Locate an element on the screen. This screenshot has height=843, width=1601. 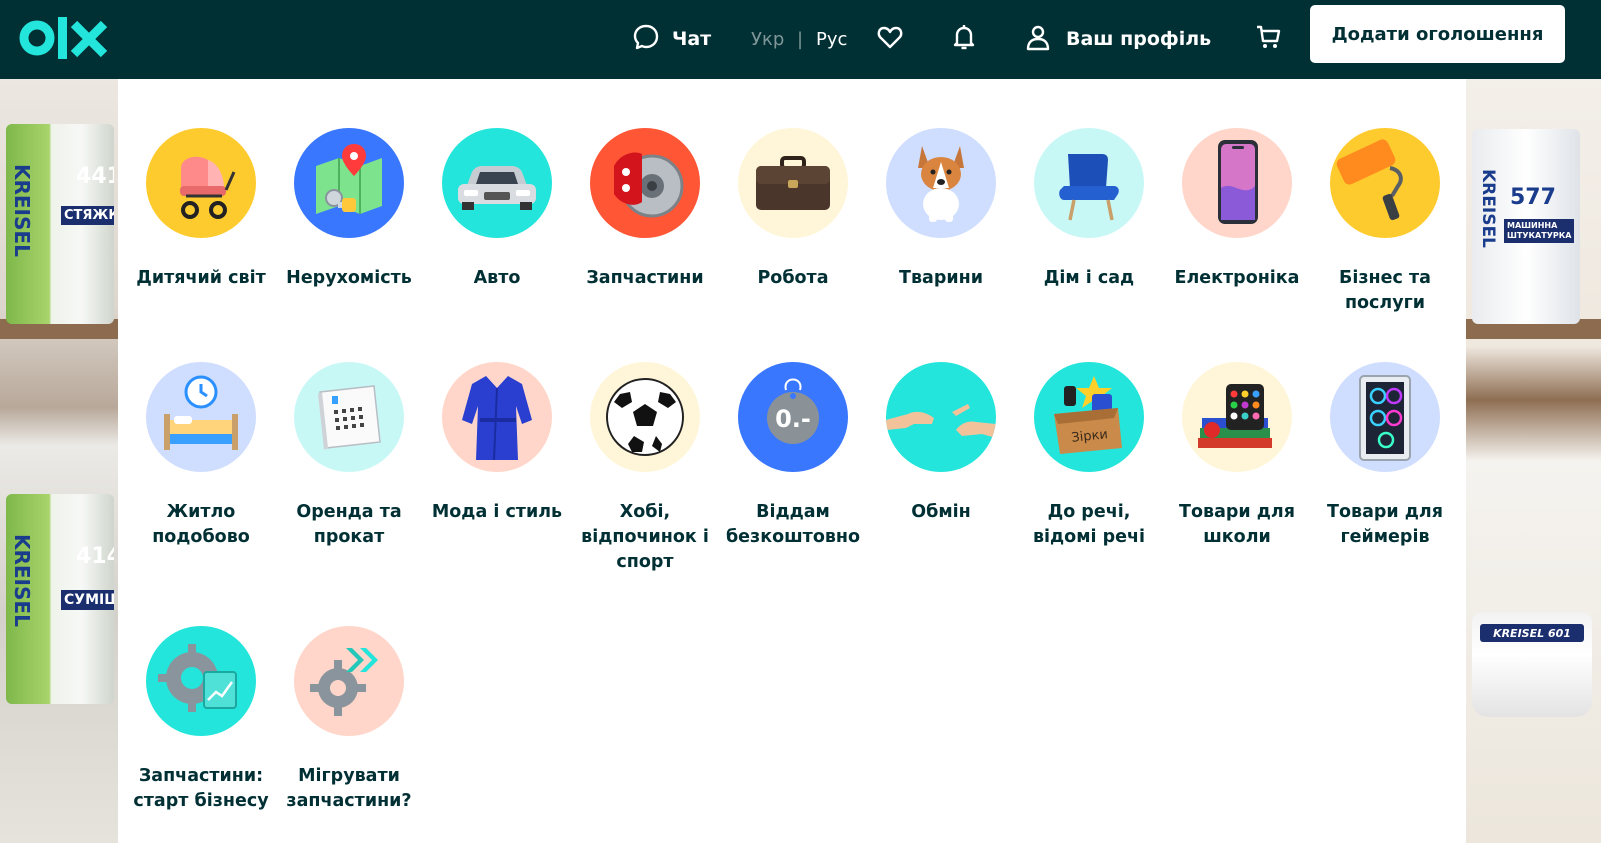
category-label: До речі, відомі речі is located at coordinates (1089, 524).